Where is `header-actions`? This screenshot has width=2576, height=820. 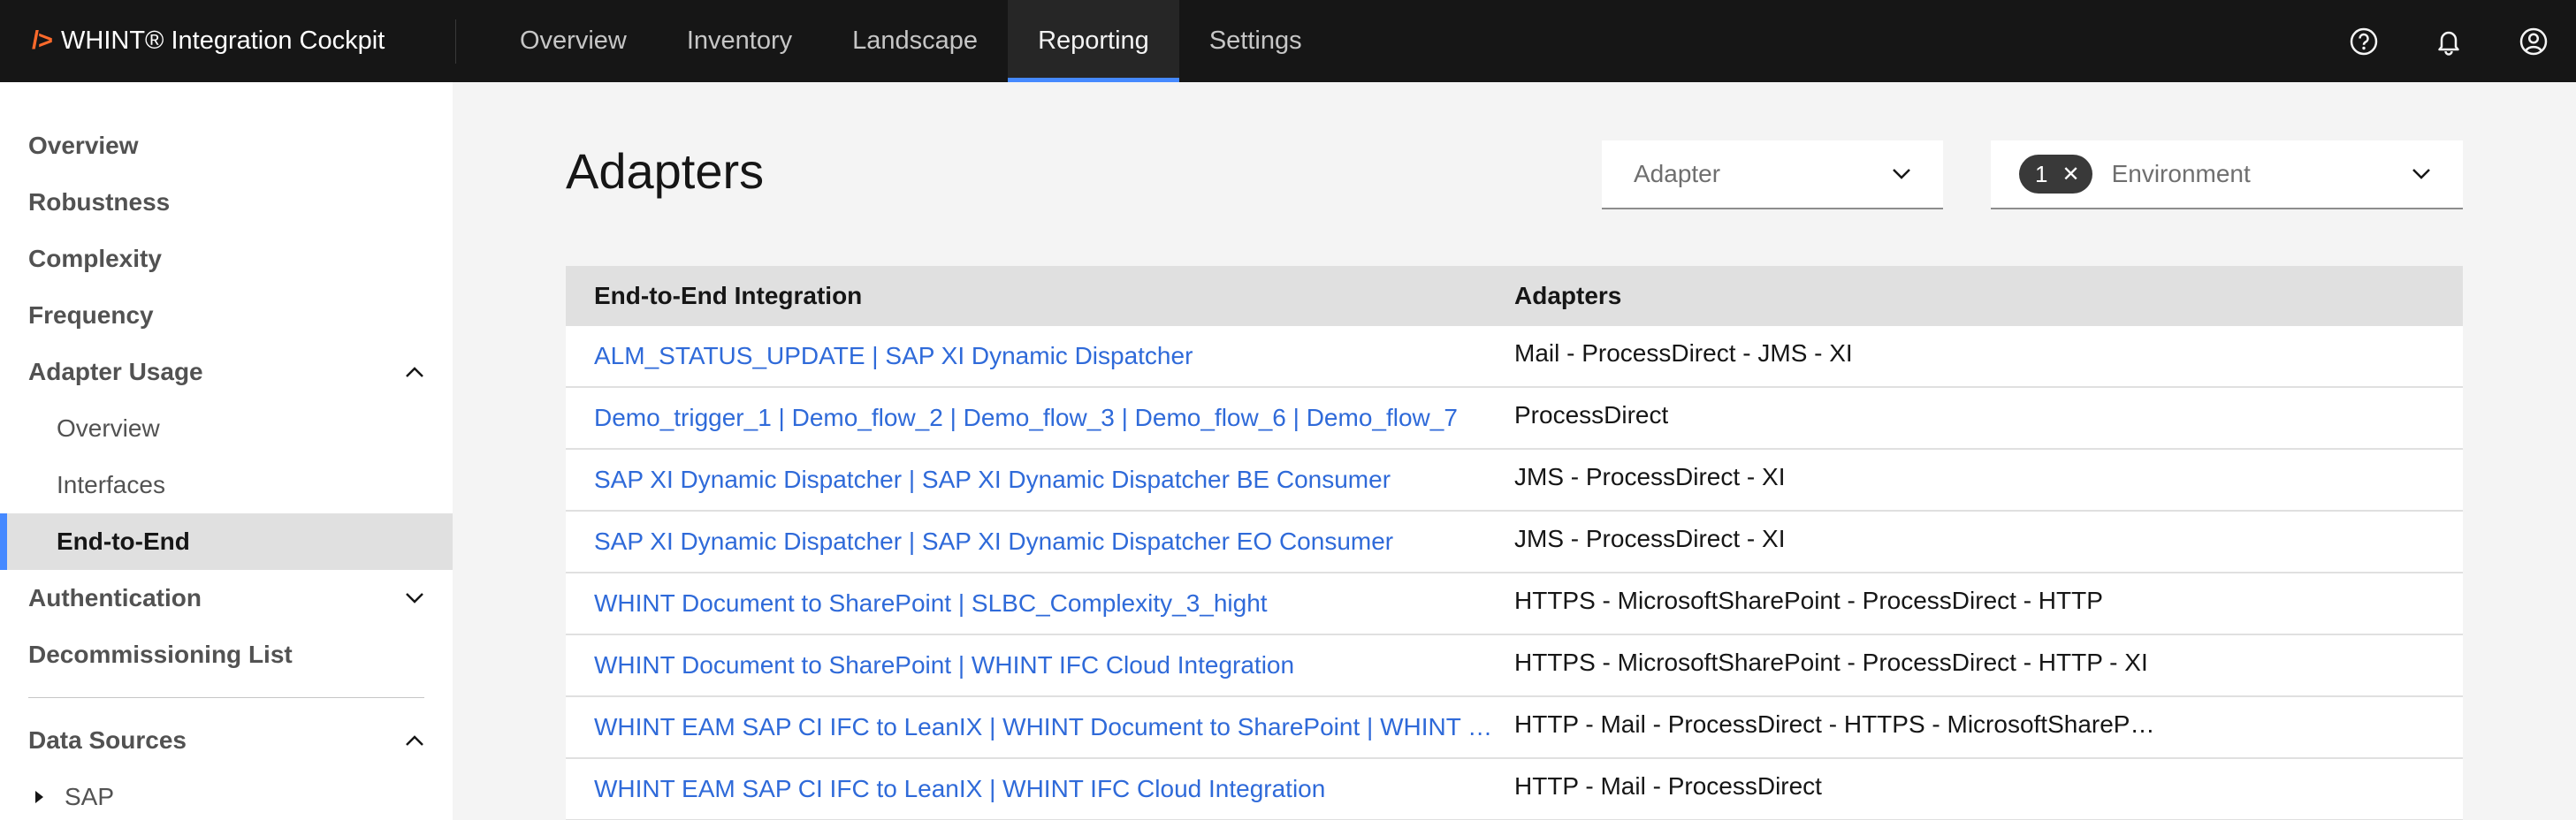 header-actions is located at coordinates (2448, 41).